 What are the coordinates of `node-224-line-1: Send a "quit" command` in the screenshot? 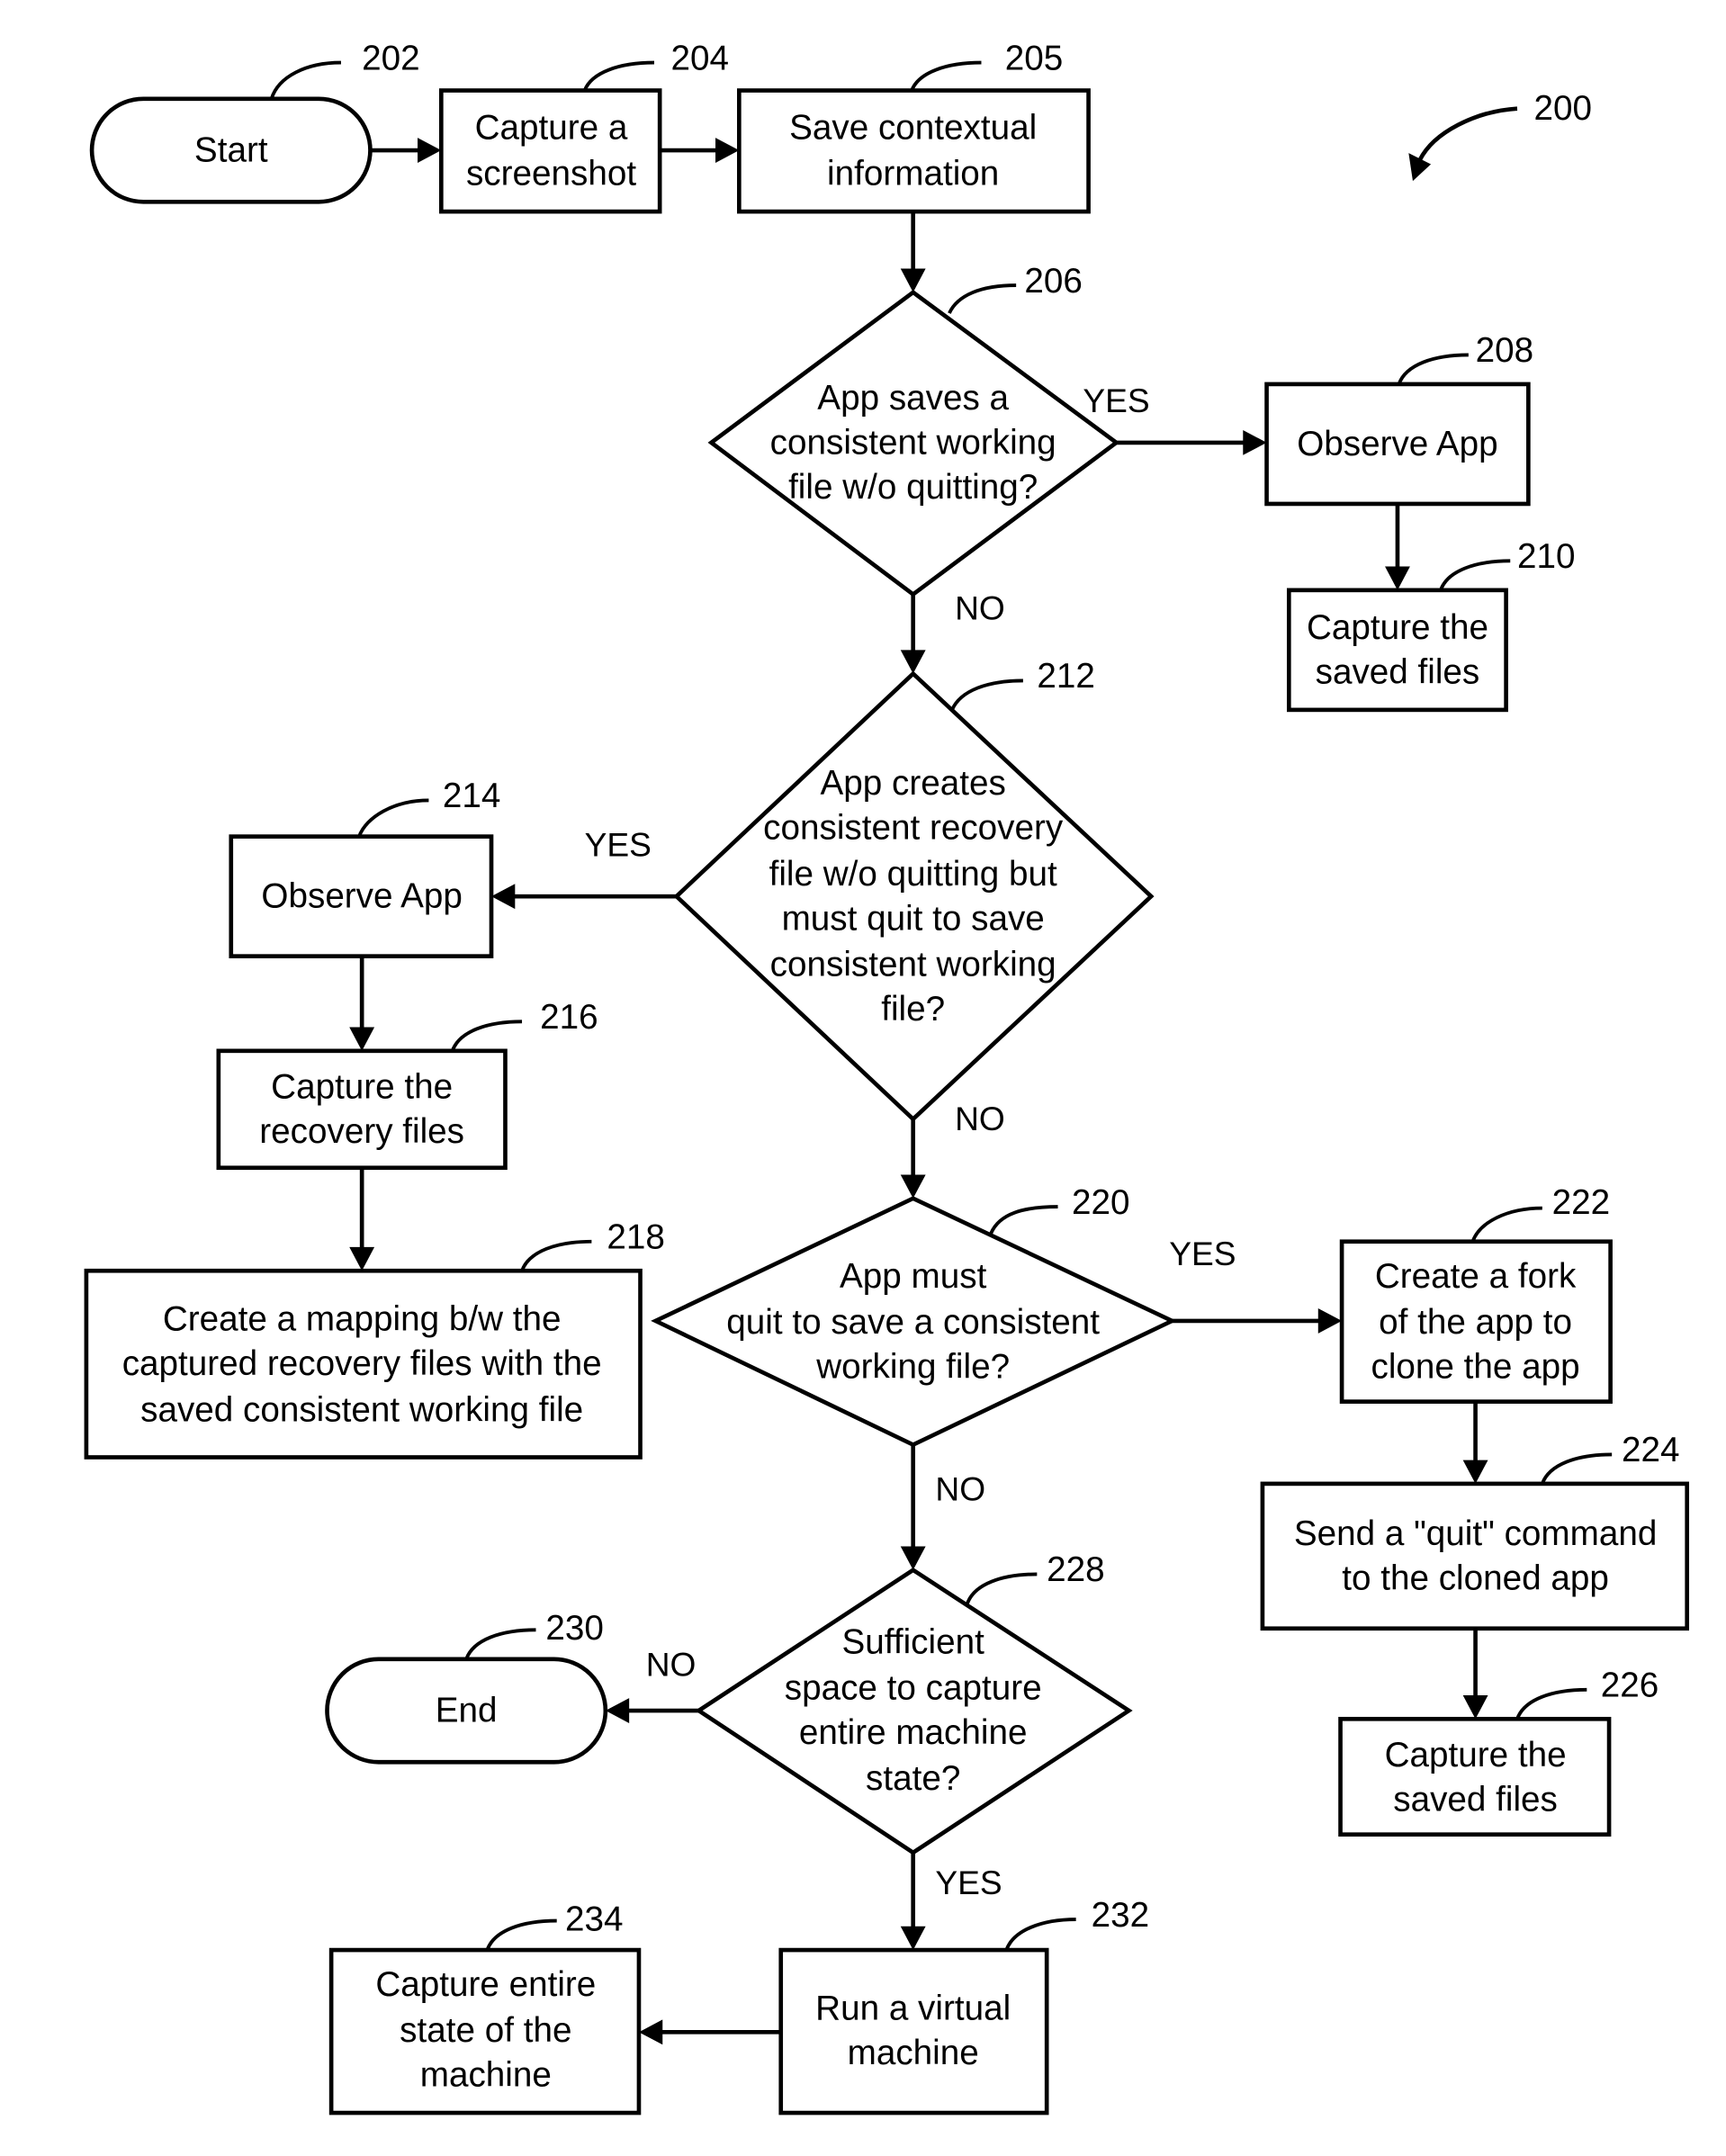 It's located at (1475, 1533).